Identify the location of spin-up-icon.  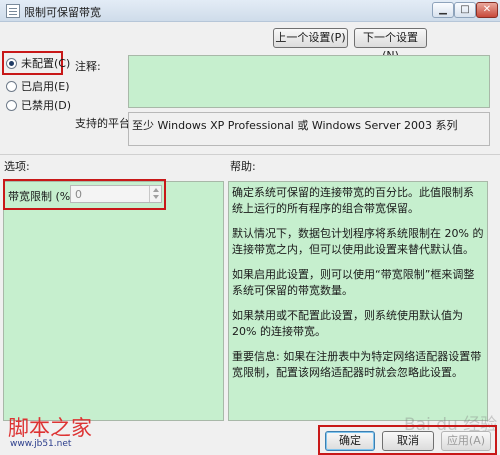
(156, 190).